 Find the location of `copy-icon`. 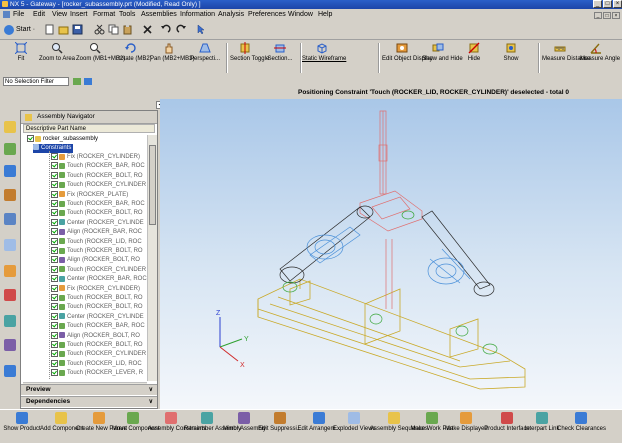

copy-icon is located at coordinates (113, 29).